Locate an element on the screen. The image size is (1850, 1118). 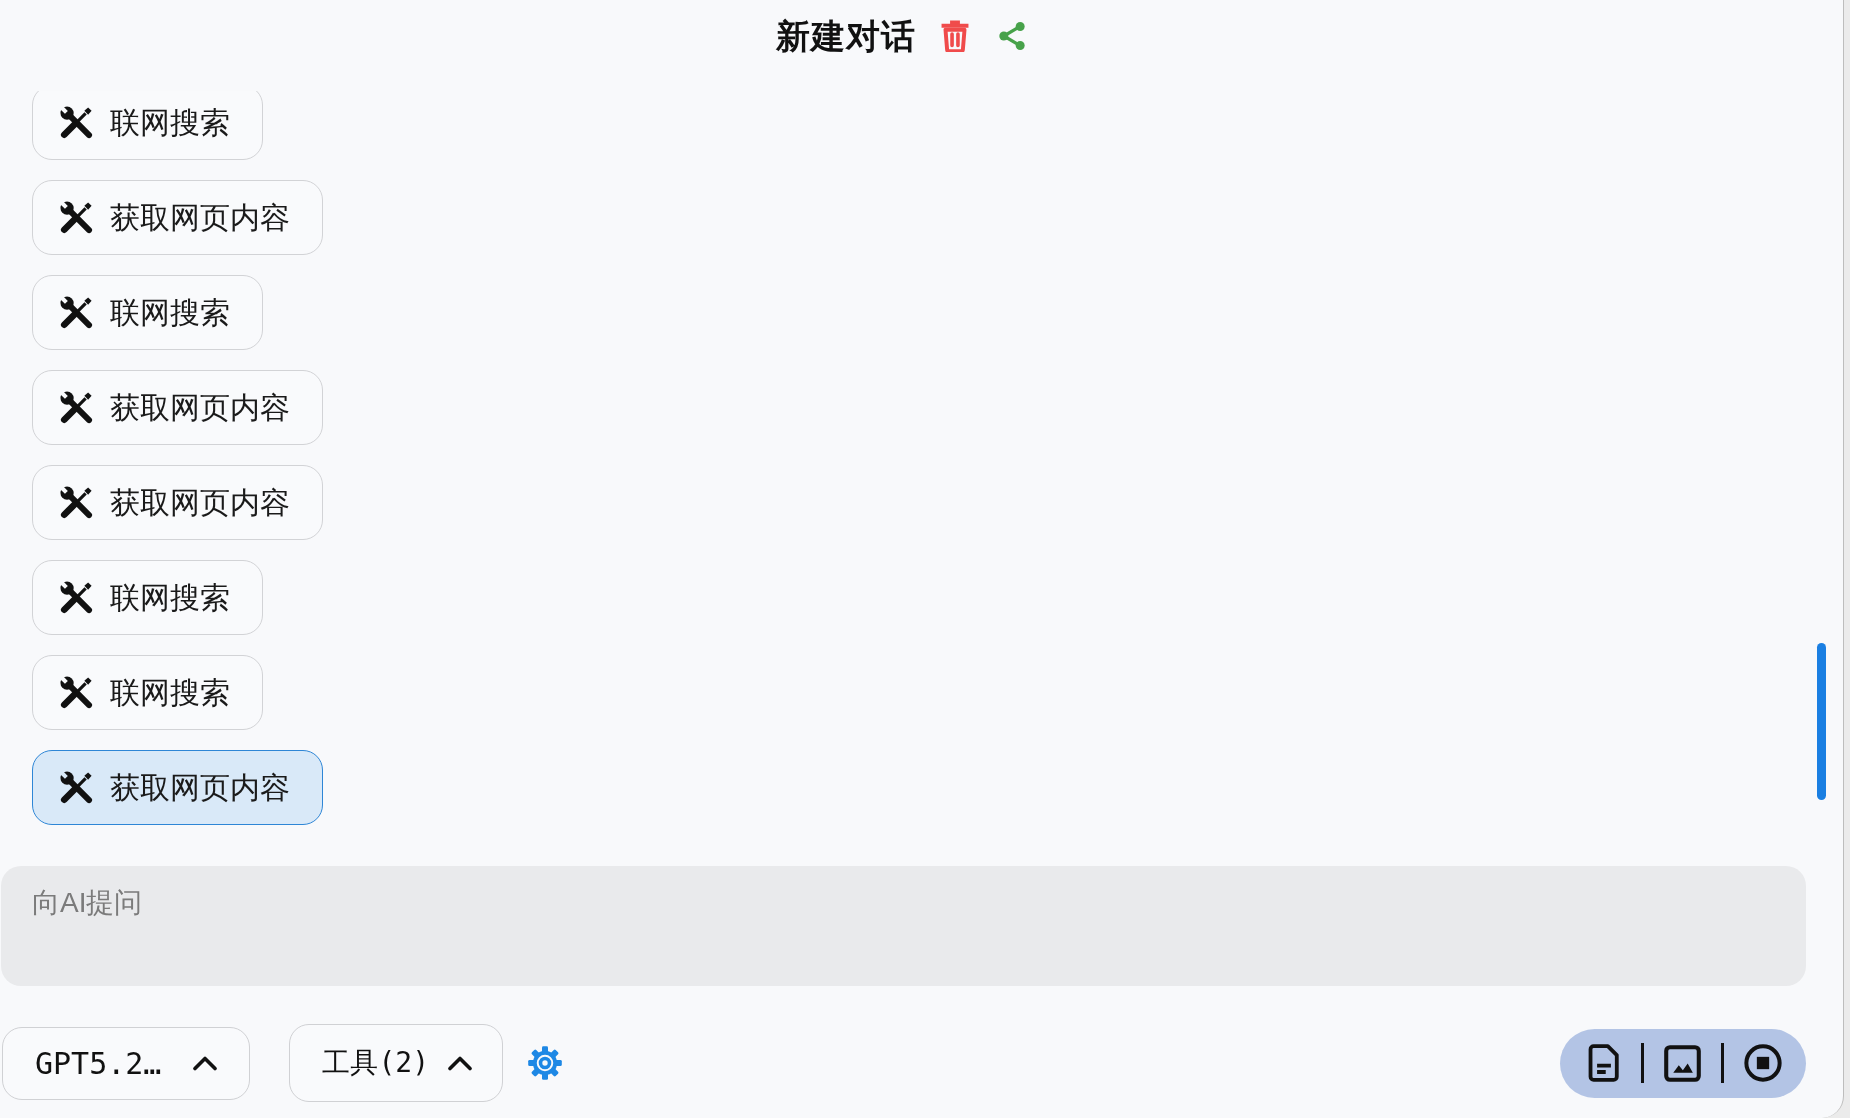
image-icon is located at coordinates (1682, 1063).